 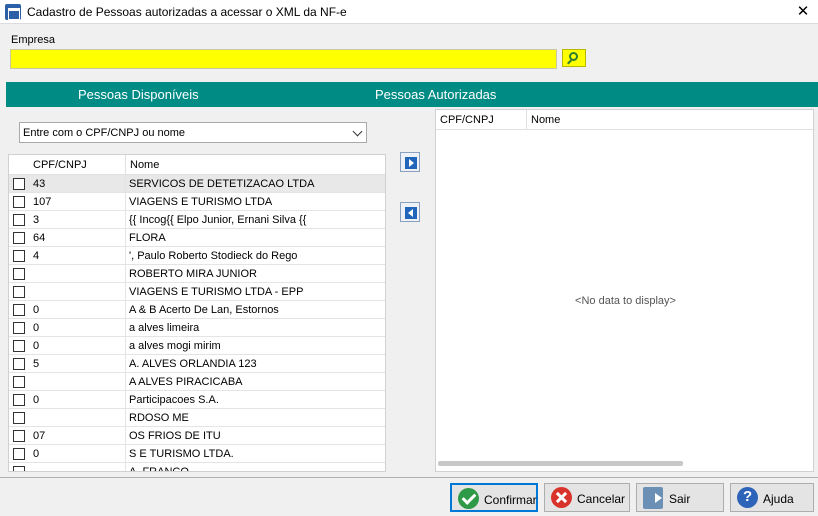 What do you see at coordinates (283, 59) in the screenshot?
I see `empresa-input` at bounding box center [283, 59].